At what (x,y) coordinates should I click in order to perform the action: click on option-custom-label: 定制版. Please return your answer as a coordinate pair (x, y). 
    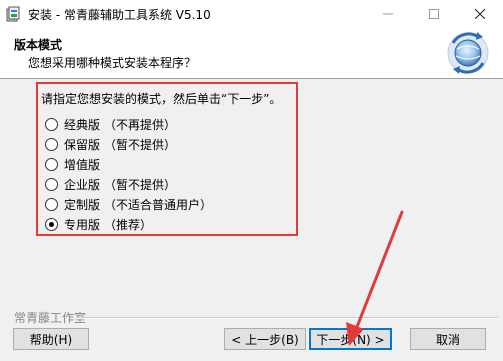
    Looking at the image, I should click on (82, 204).